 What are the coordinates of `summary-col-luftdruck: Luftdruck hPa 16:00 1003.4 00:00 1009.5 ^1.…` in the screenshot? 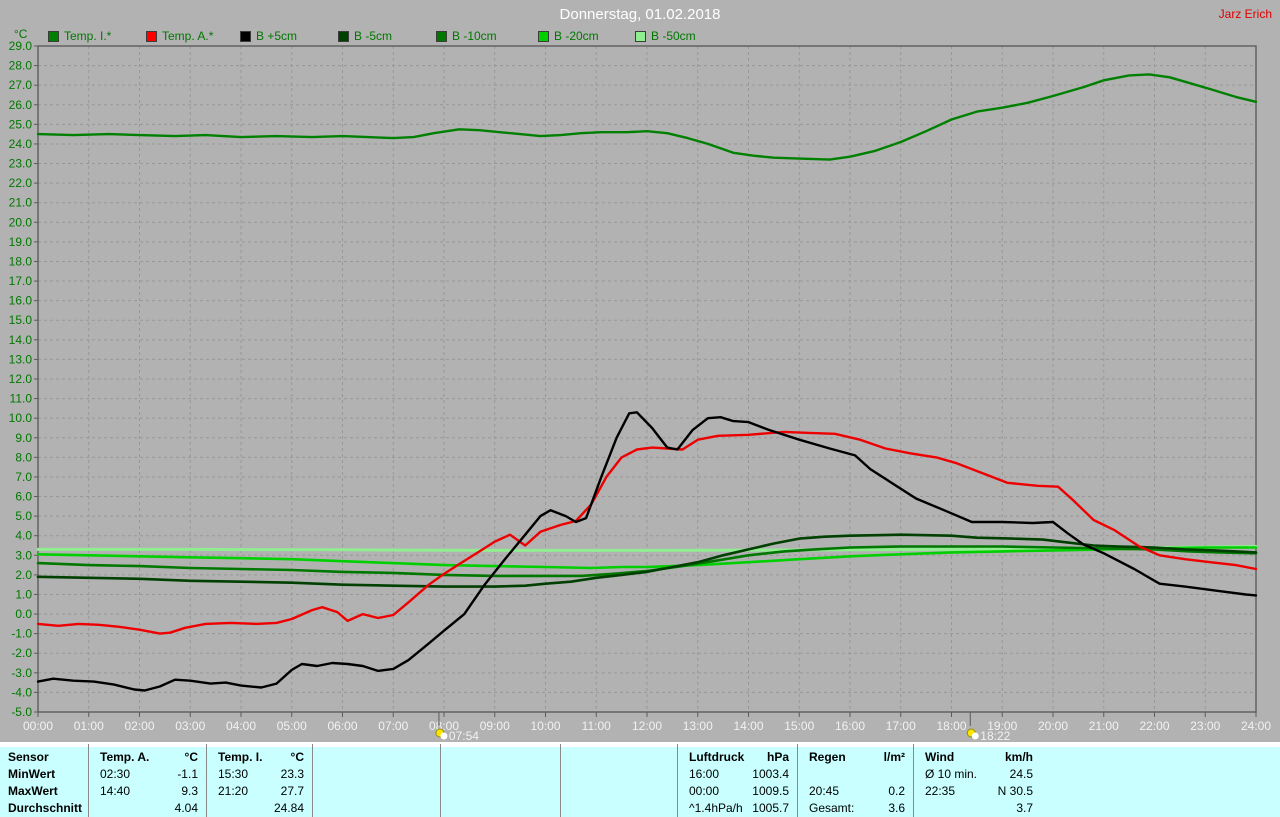 It's located at (737, 783).